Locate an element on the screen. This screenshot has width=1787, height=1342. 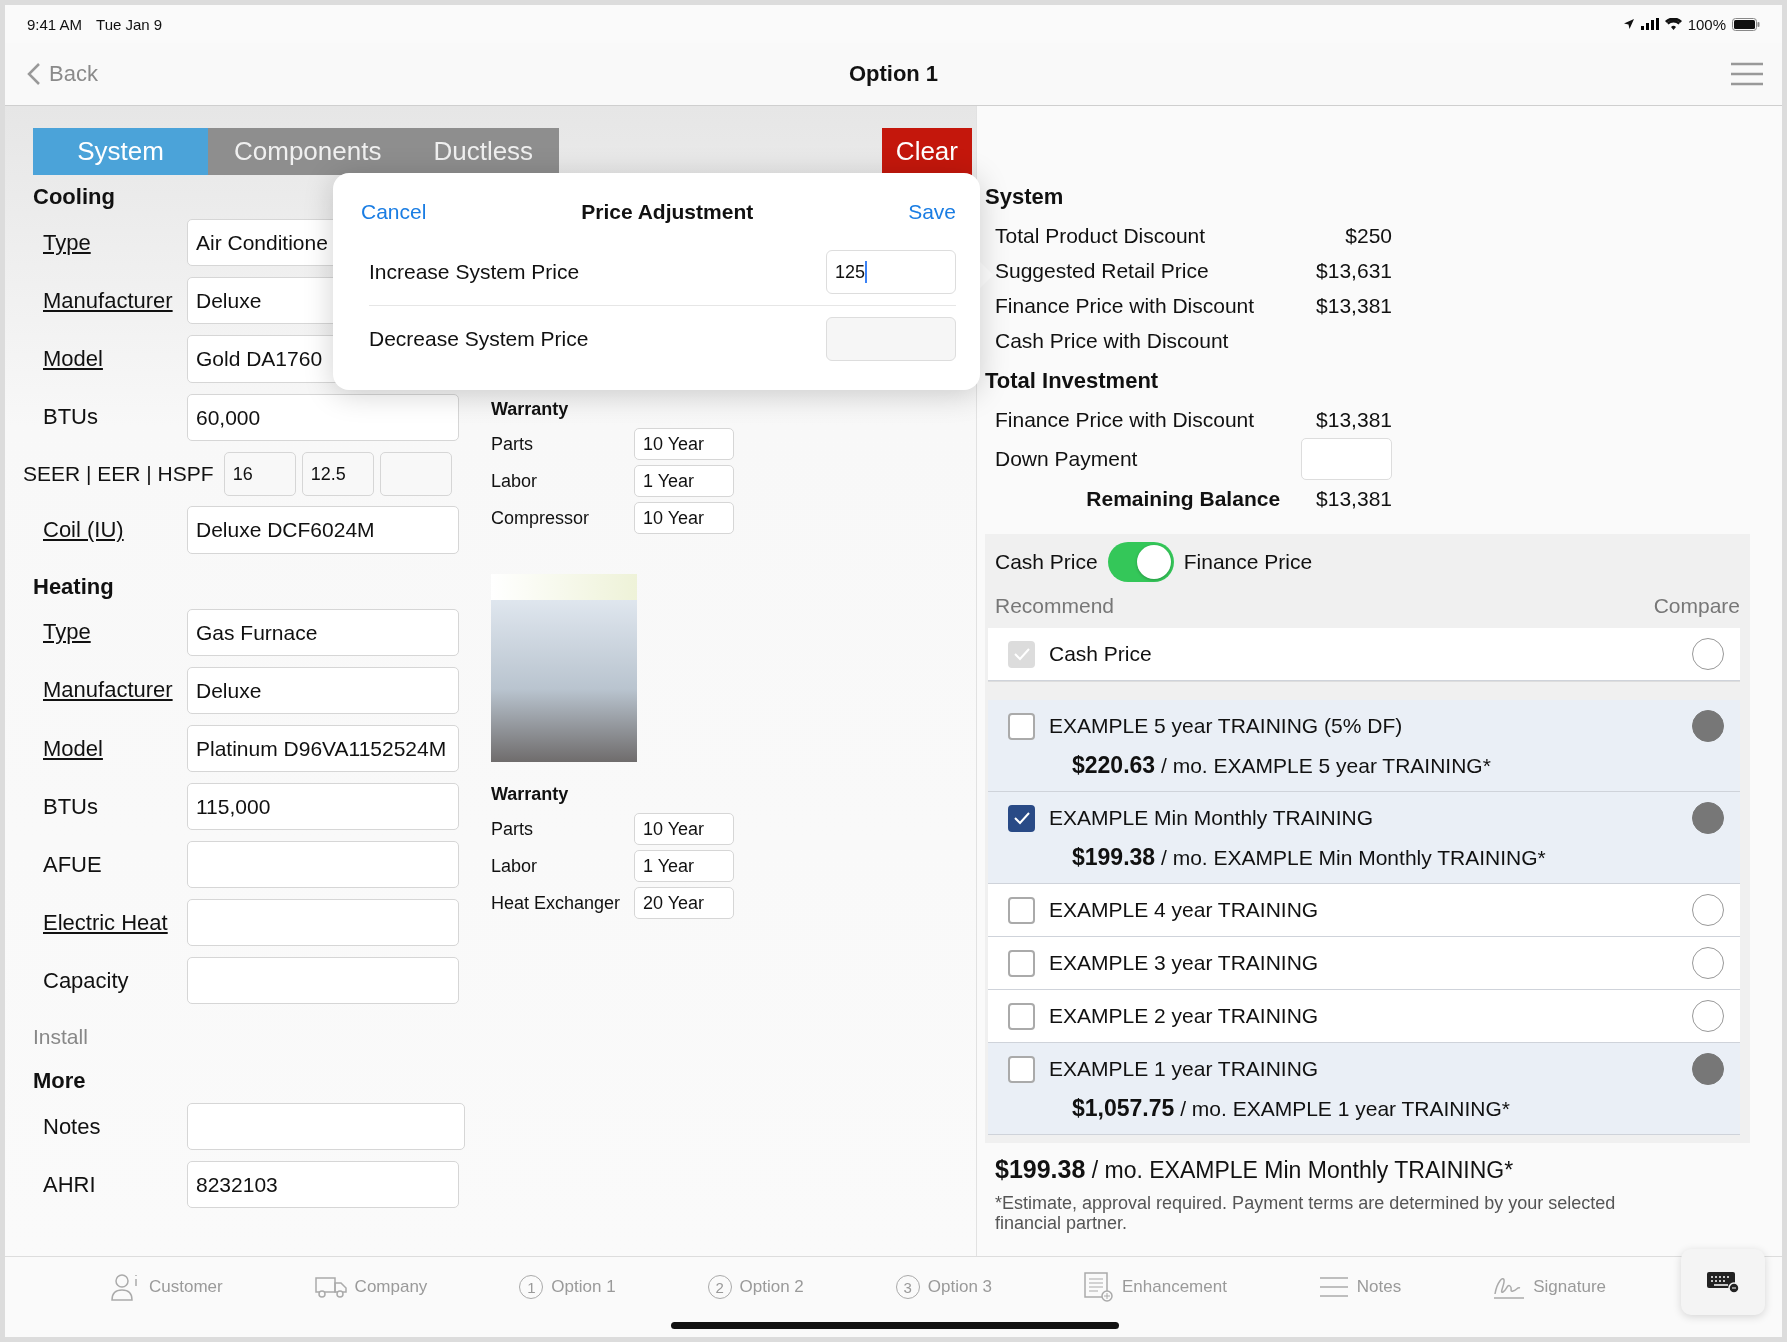
screen-title: Option 1 is located at coordinates (893, 73).